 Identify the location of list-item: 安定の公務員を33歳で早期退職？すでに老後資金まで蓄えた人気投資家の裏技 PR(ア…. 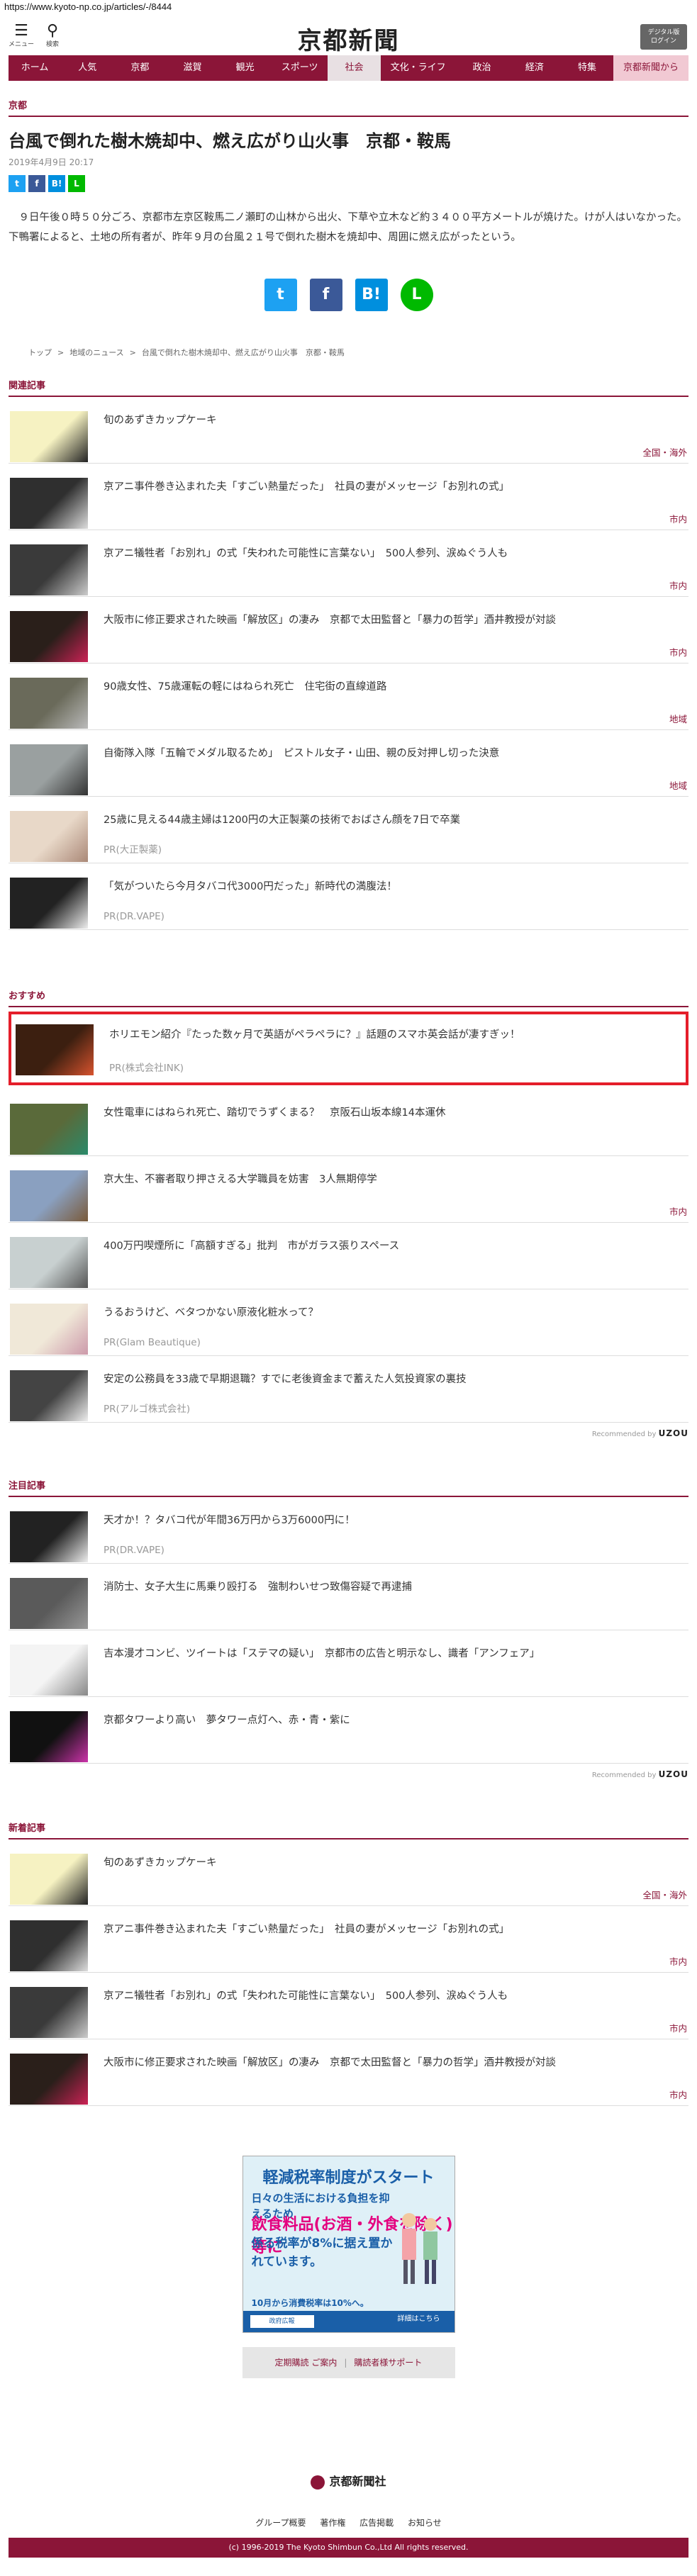
(348, 1390).